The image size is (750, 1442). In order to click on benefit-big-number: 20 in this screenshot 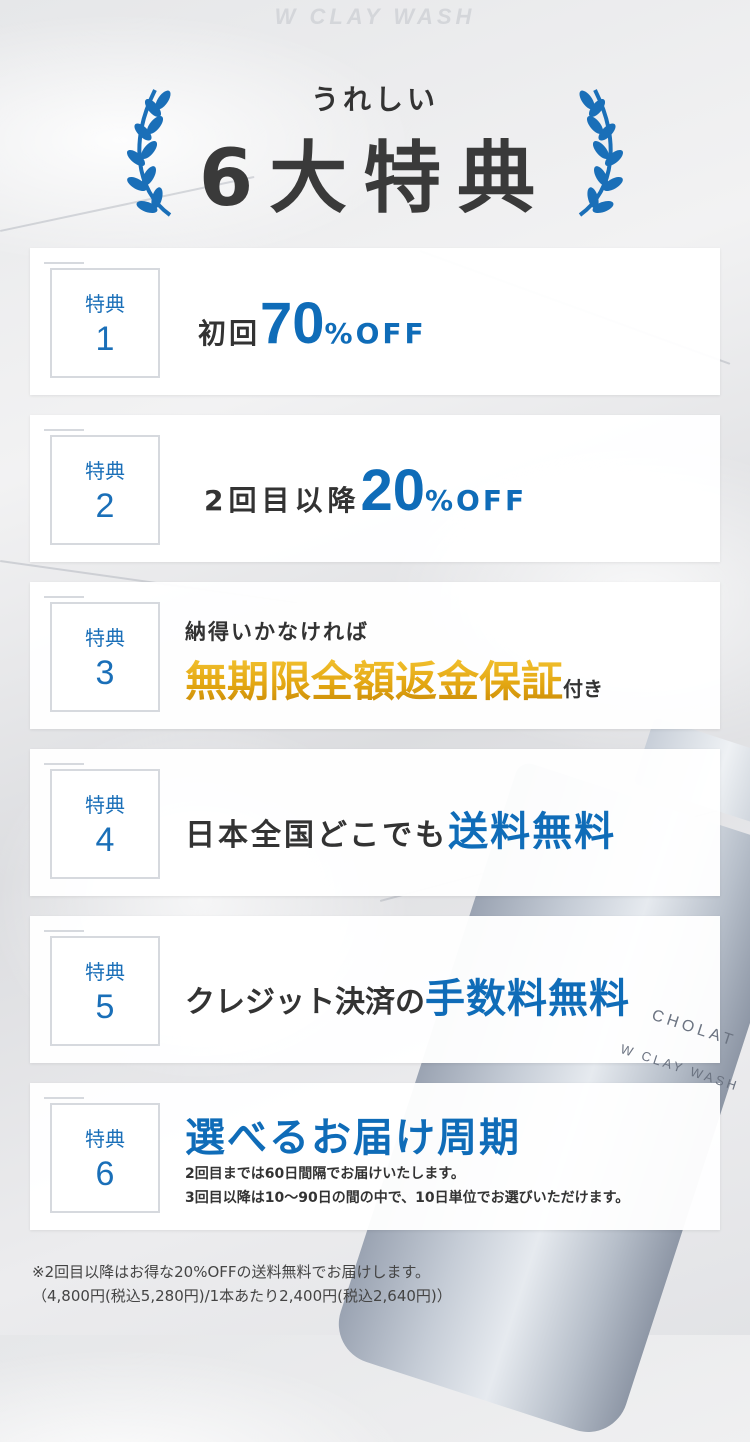, I will do `click(392, 490)`.